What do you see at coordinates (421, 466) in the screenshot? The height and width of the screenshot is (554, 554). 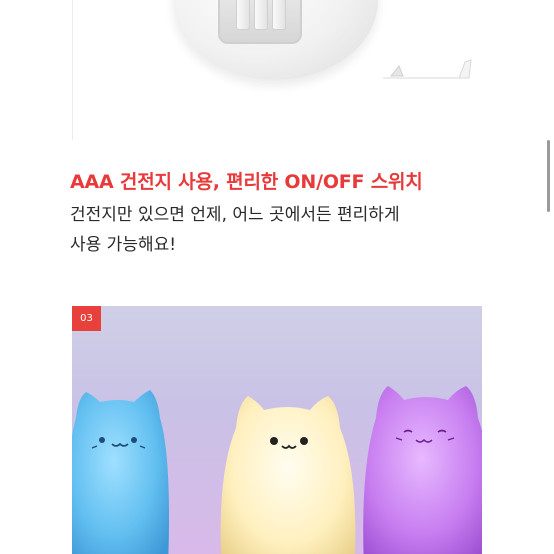 I see `purple-cat-lamp` at bounding box center [421, 466].